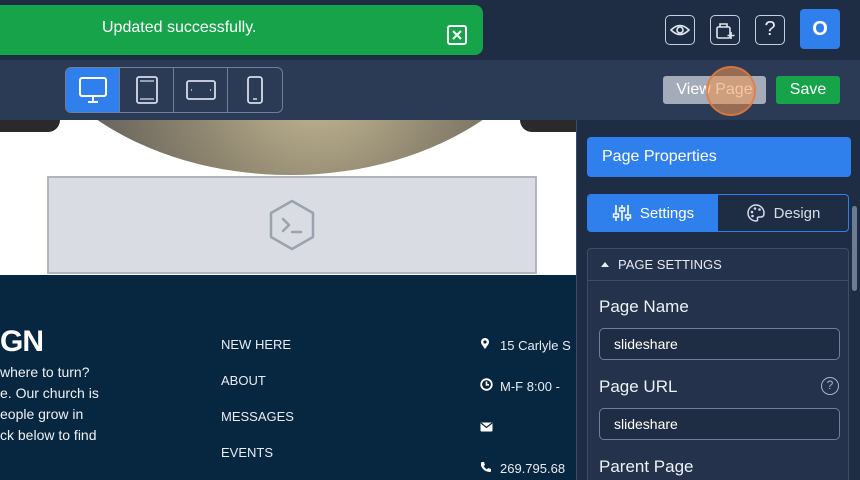  Describe the element at coordinates (45, 372) in the screenshot. I see `footer-about-line: where to turn?` at that location.